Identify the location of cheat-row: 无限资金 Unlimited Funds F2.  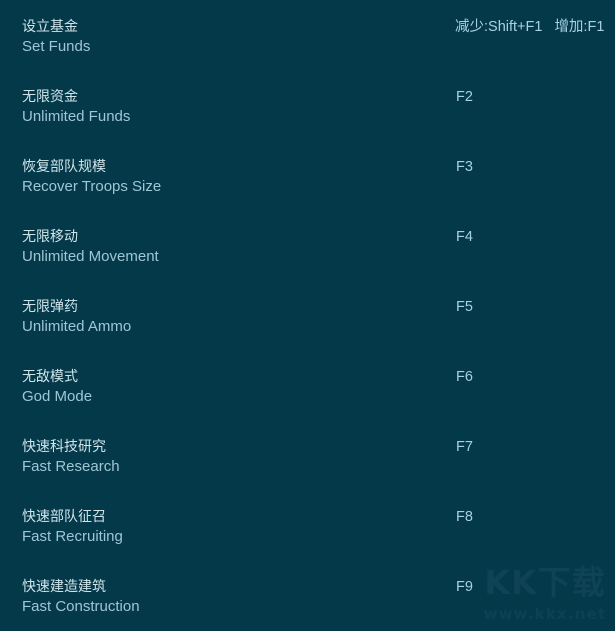
(307, 105).